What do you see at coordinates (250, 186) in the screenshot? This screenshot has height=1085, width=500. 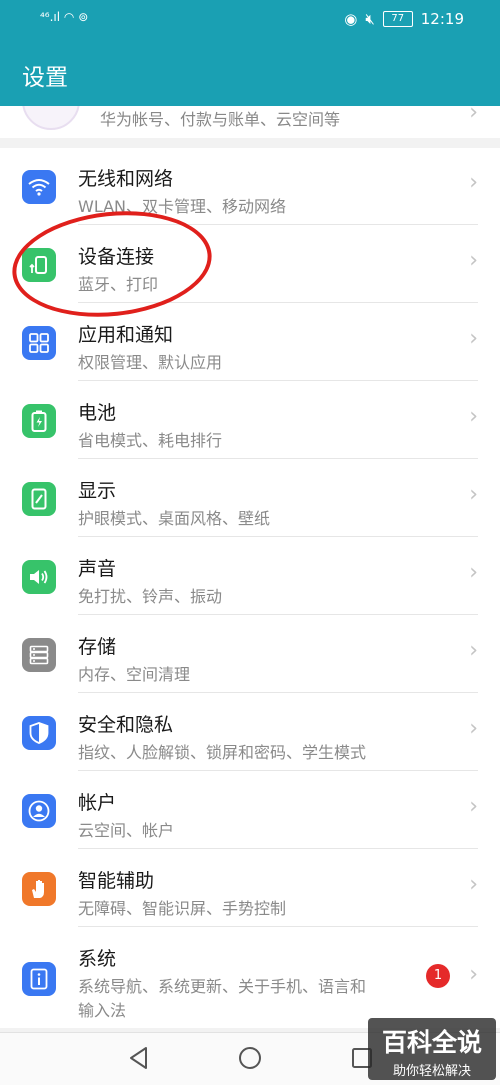 I see `settings-item-wireless: 无线和网络 WLAN、双卡管理、移动网络 ›` at bounding box center [250, 186].